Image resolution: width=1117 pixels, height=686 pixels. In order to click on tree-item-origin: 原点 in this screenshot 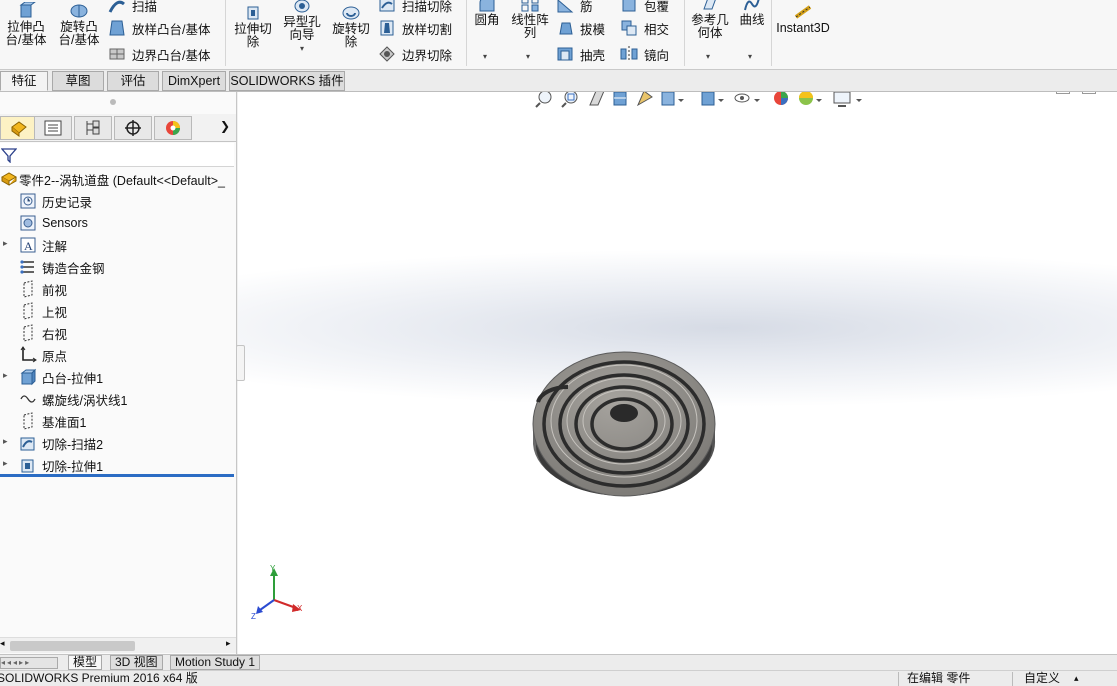, I will do `click(118, 355)`.